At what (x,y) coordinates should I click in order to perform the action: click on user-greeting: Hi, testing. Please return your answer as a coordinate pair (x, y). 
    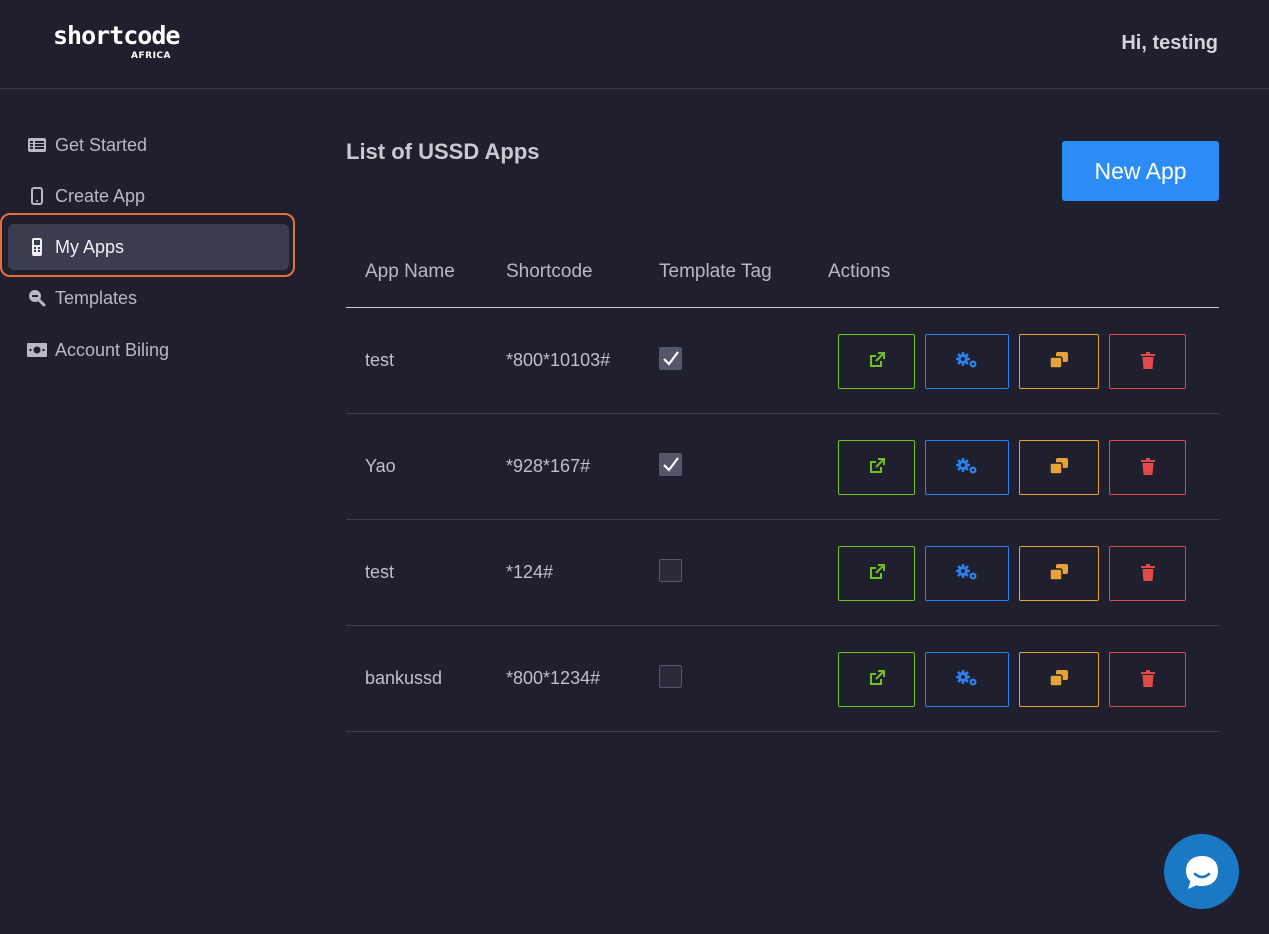
    Looking at the image, I should click on (1169, 43).